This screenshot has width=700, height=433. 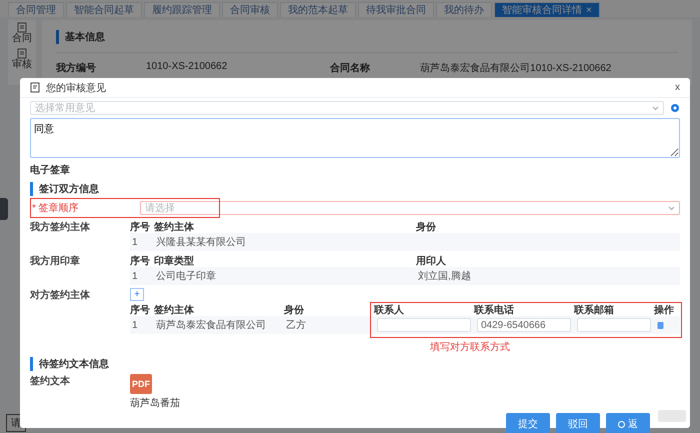 What do you see at coordinates (22, 65) in the screenshot?
I see `sidebar-label: 审核` at bounding box center [22, 65].